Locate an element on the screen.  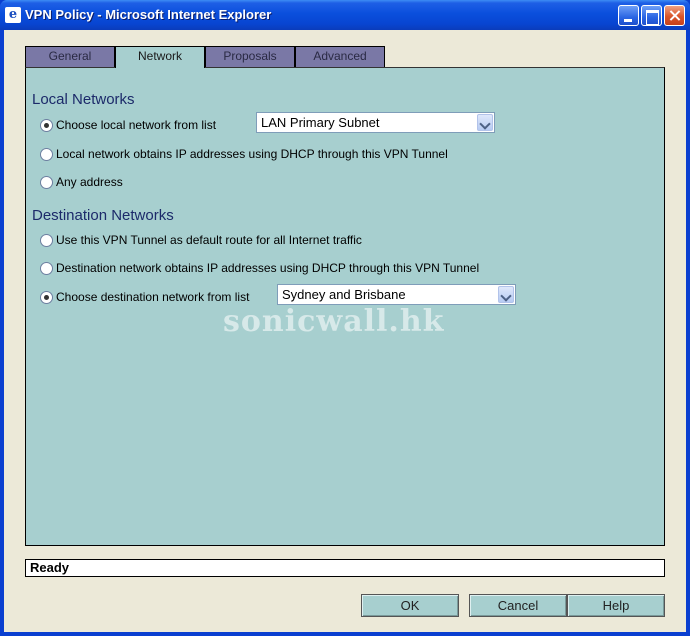
local-network-select: LAN Primary Subnet is located at coordinates (375, 122).